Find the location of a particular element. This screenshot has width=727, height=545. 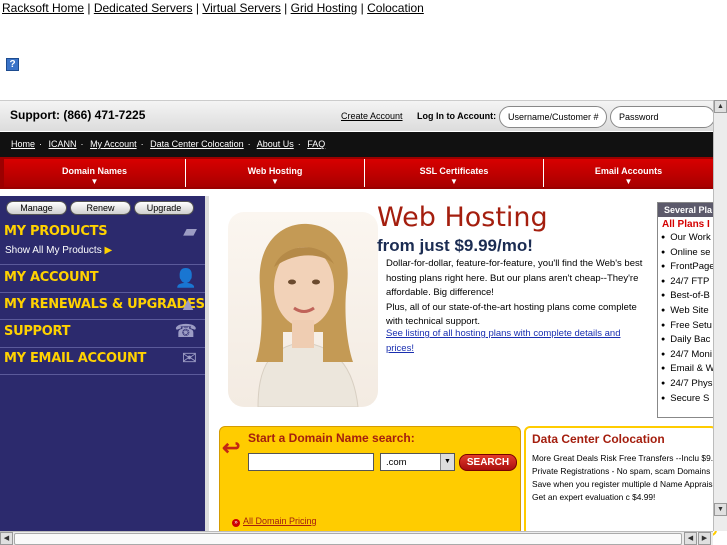

plans-heading: Several Pla is located at coordinates (687, 210).